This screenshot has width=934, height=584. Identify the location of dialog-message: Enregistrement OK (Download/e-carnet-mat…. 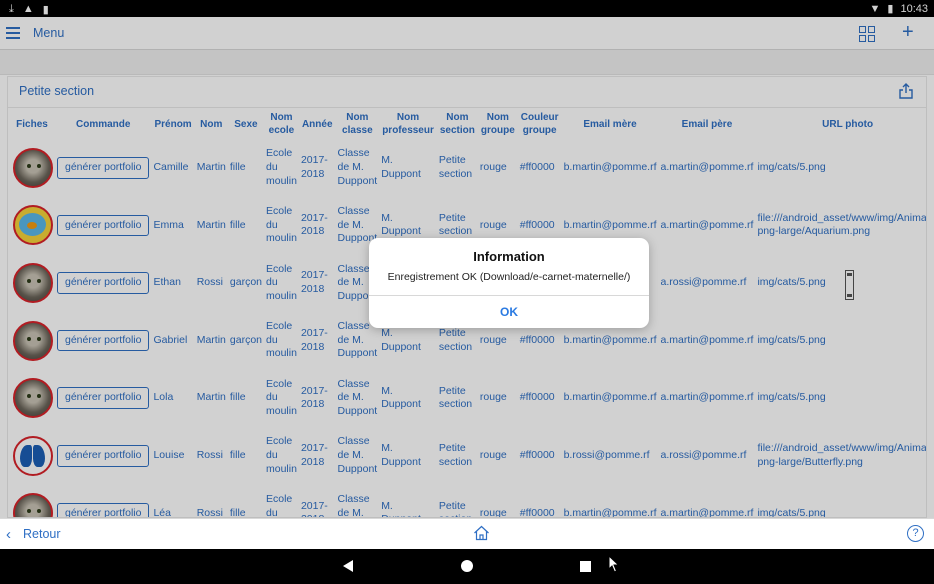
(509, 277).